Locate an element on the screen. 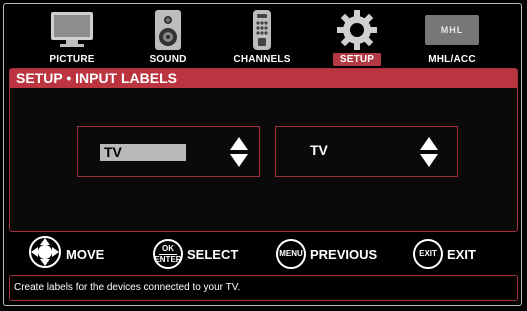 The width and height of the screenshot is (527, 311). speaker-icon is located at coordinates (168, 30).